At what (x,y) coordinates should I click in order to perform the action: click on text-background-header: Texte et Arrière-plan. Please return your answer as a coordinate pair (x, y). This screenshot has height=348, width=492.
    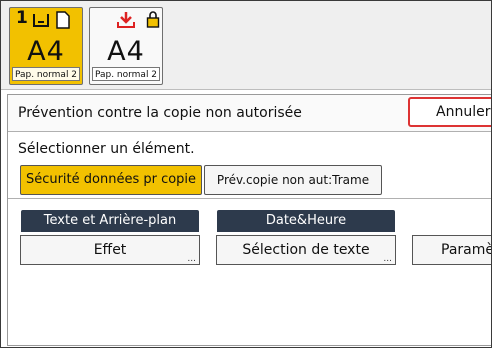
    Looking at the image, I should click on (110, 221).